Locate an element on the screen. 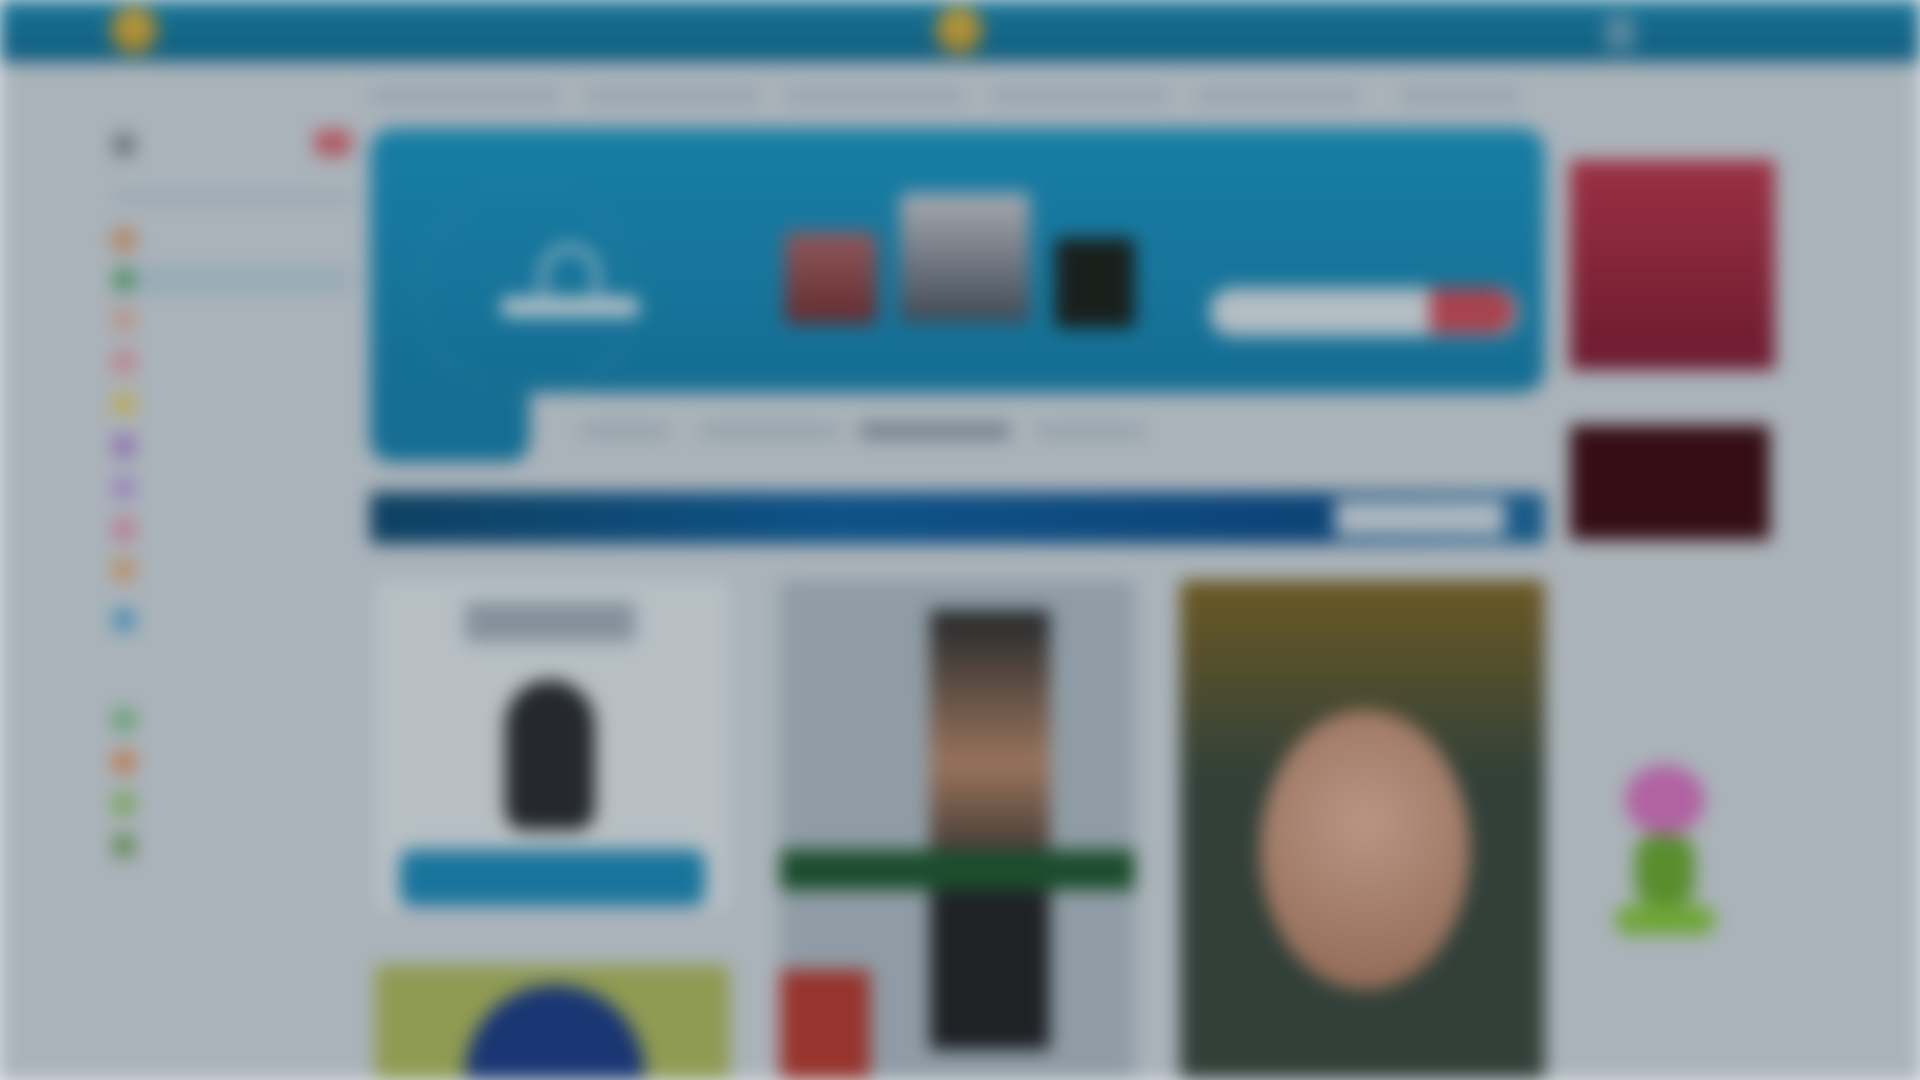  user-icon is located at coordinates (124, 145).